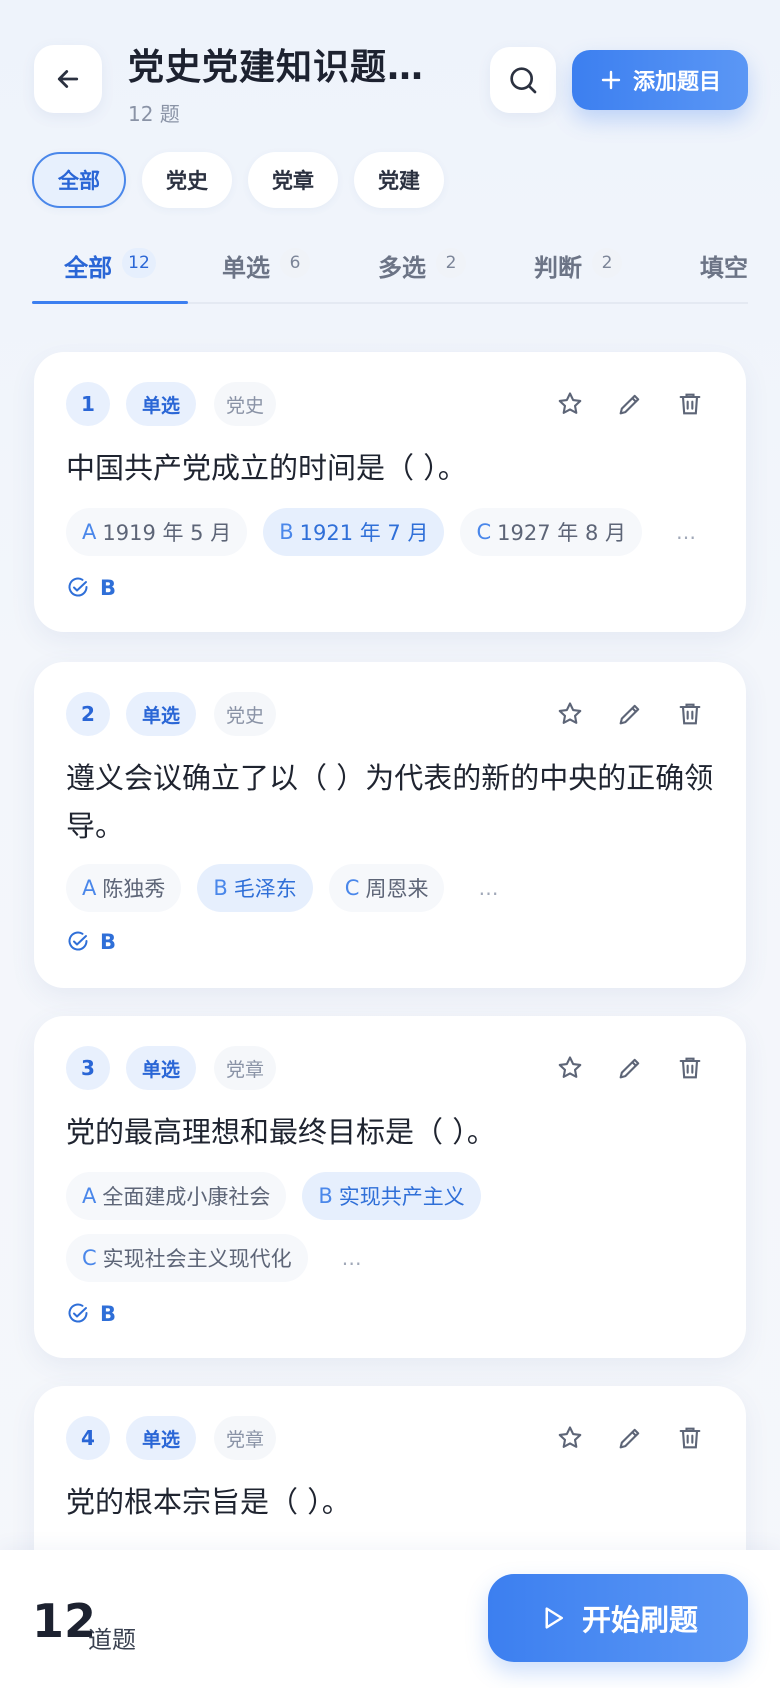 The height and width of the screenshot is (1688, 780). What do you see at coordinates (91, 1314) in the screenshot?
I see `correct-answer: B` at bounding box center [91, 1314].